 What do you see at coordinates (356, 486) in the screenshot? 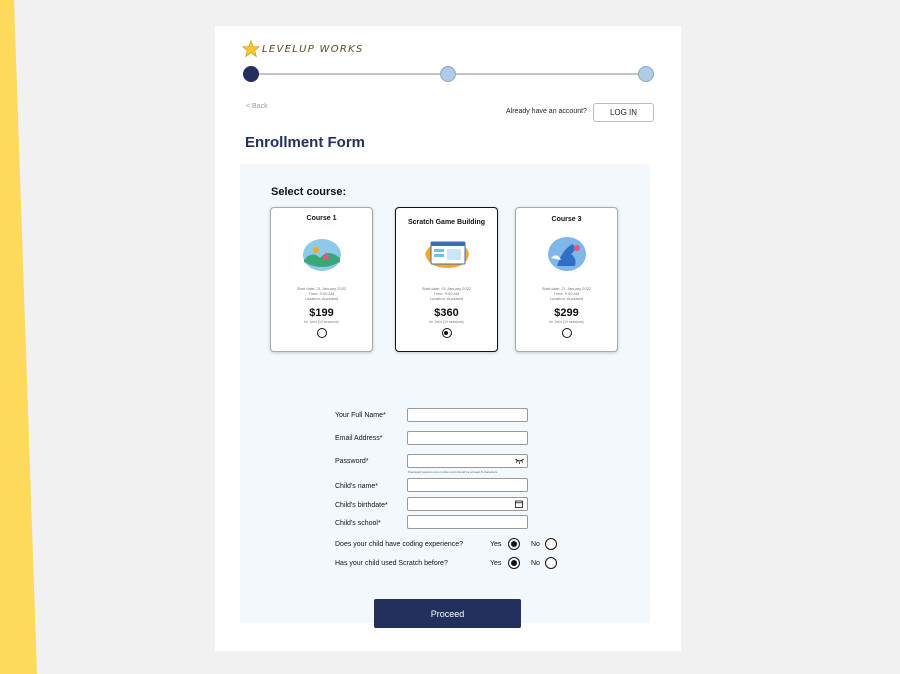
I see `child-name-label: Child's name*` at bounding box center [356, 486].